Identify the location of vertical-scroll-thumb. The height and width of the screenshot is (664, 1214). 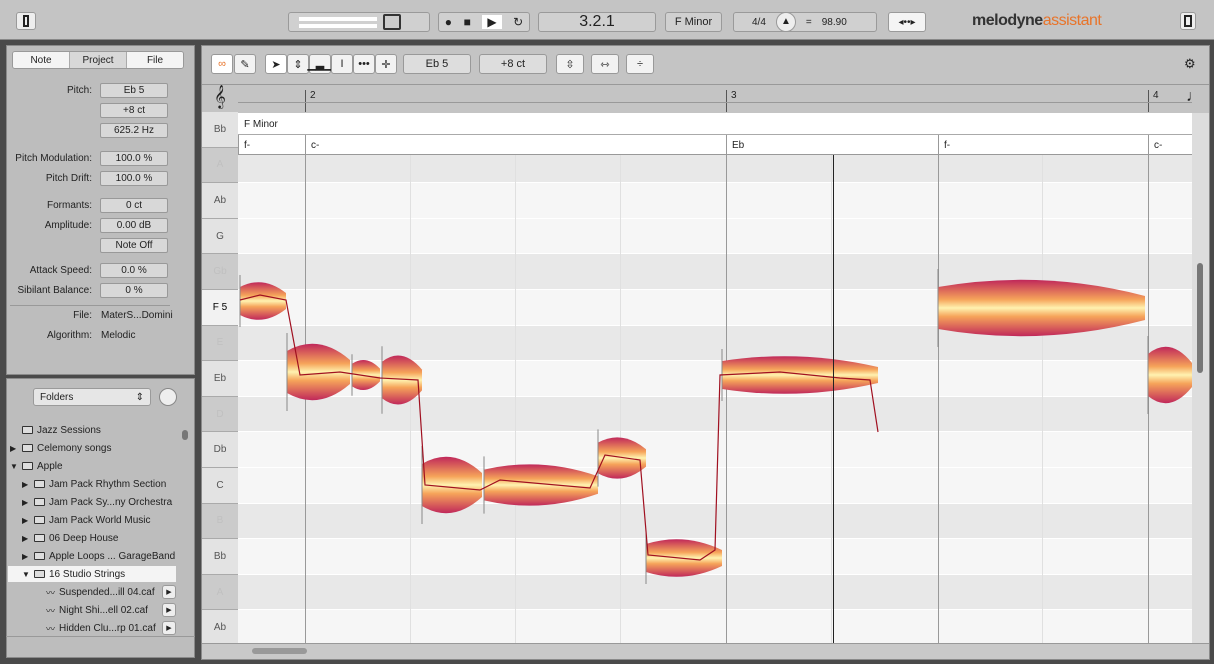
(1200, 318).